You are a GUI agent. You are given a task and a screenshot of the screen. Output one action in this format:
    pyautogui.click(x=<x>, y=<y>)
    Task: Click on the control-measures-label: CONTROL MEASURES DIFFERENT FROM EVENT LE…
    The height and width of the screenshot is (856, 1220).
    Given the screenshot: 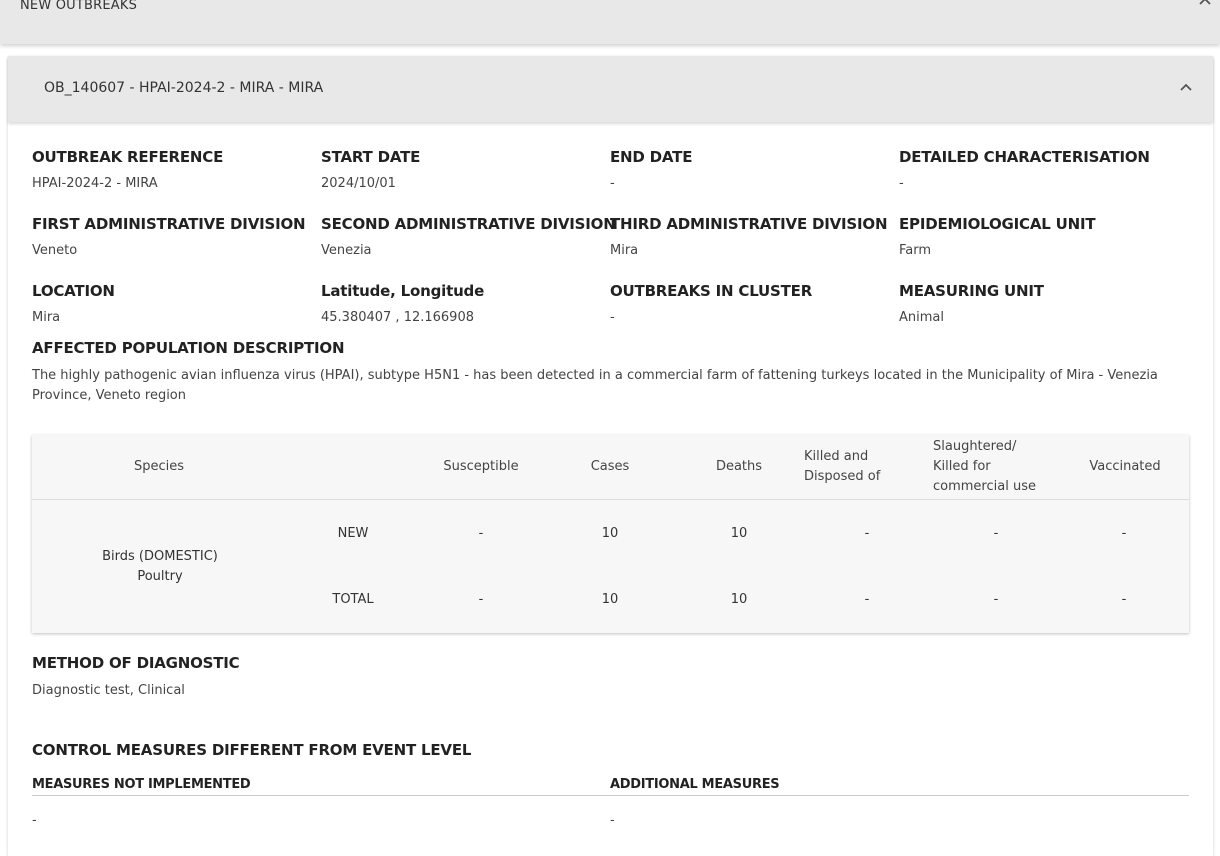 What is the action you would take?
    pyautogui.click(x=252, y=750)
    